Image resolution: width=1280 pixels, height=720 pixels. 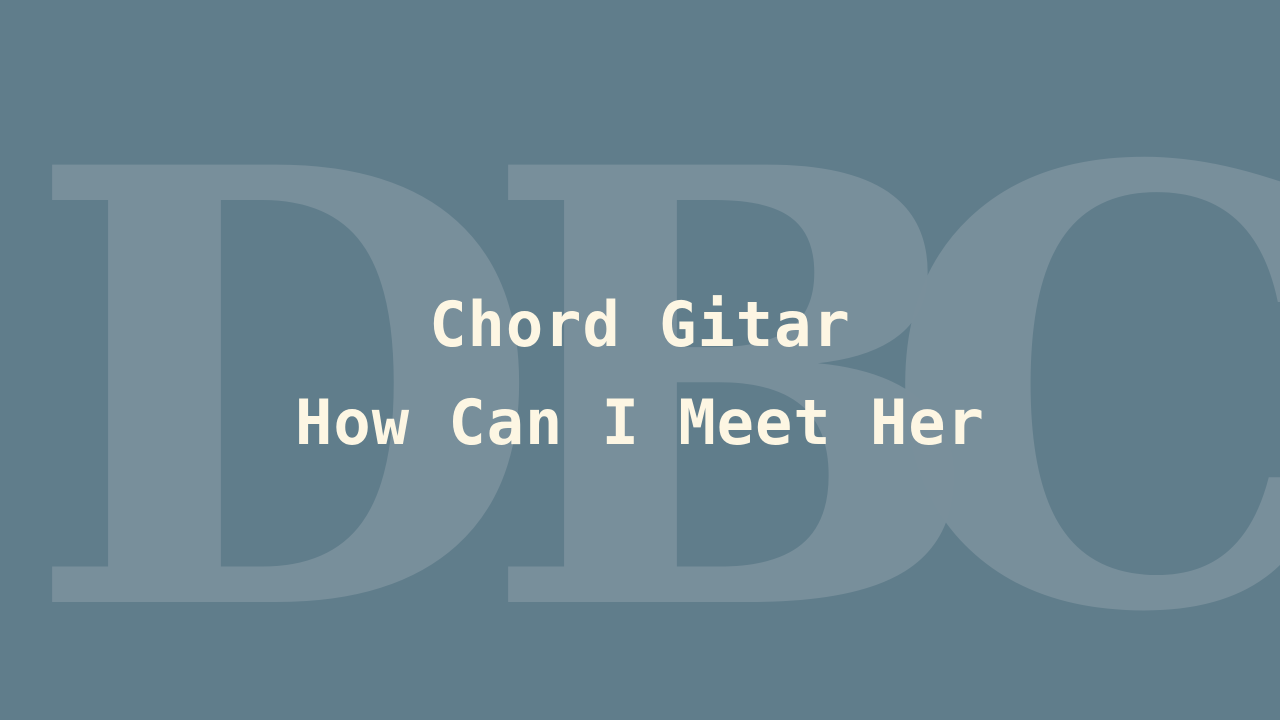 I want to click on title-line-2: How Can I Meet Her, so click(x=640, y=422).